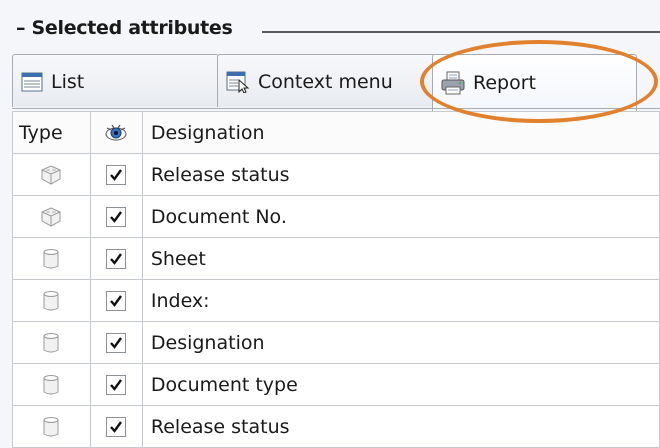 The width and height of the screenshot is (660, 448). What do you see at coordinates (128, 28) in the screenshot?
I see `group-title: – Selected attributes` at bounding box center [128, 28].